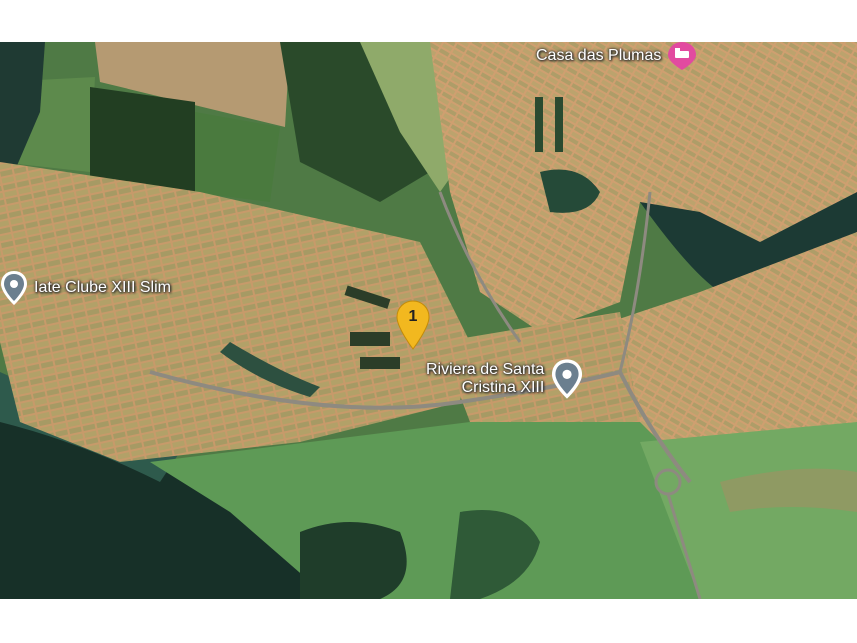 The height and width of the screenshot is (643, 857). I want to click on place-label-line2: Cristina XIII, so click(503, 387).